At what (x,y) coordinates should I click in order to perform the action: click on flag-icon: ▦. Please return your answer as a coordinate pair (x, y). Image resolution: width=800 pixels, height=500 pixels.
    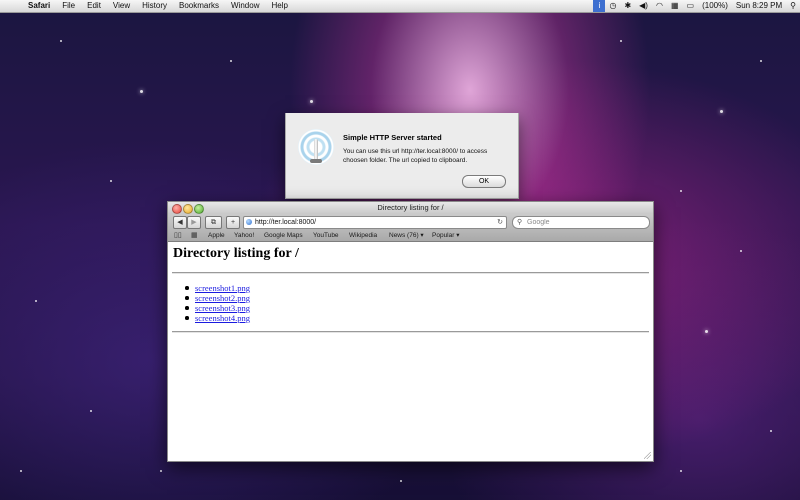
    Looking at the image, I should click on (675, 6).